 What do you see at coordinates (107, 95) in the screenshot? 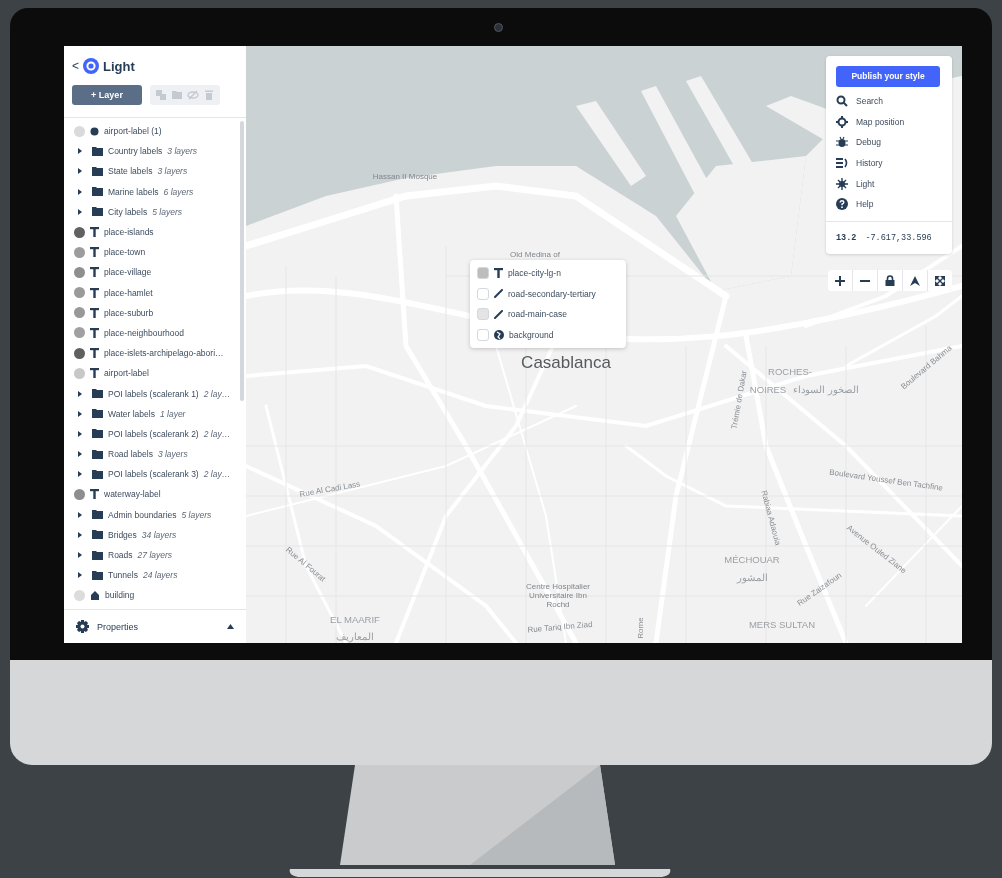
I see `add-layer-button: + Layer` at bounding box center [107, 95].